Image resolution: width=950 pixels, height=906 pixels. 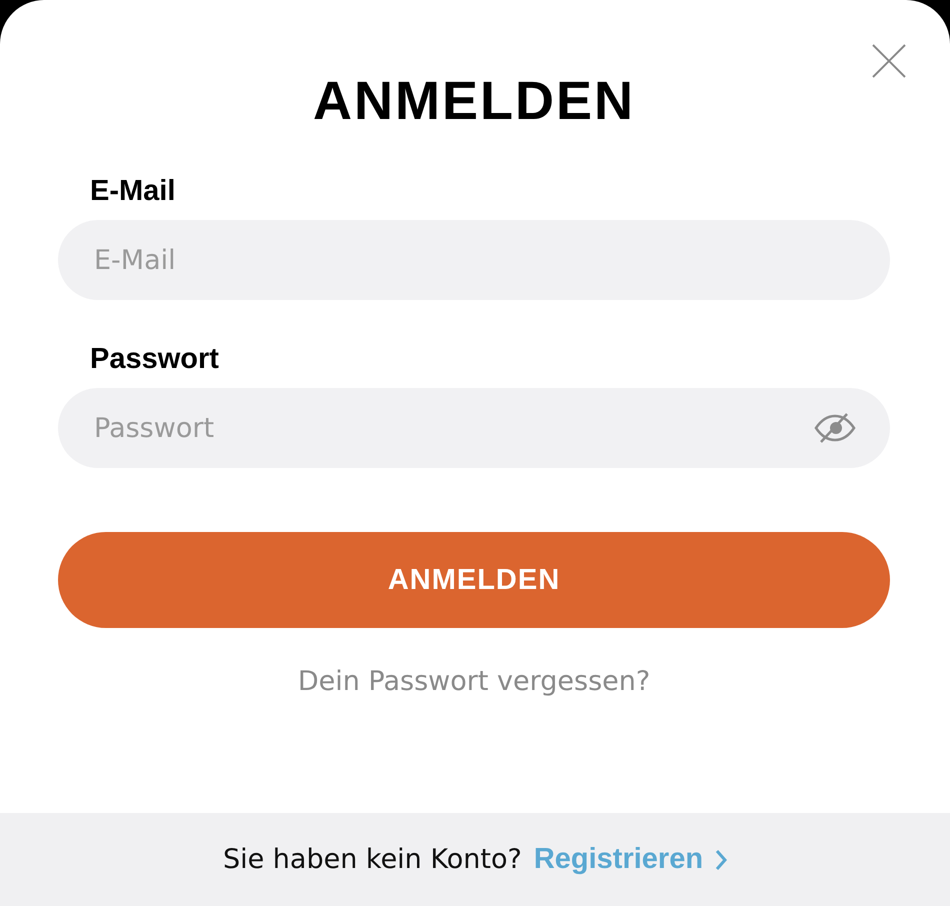 What do you see at coordinates (619, 859) in the screenshot?
I see `register-link: Registrieren` at bounding box center [619, 859].